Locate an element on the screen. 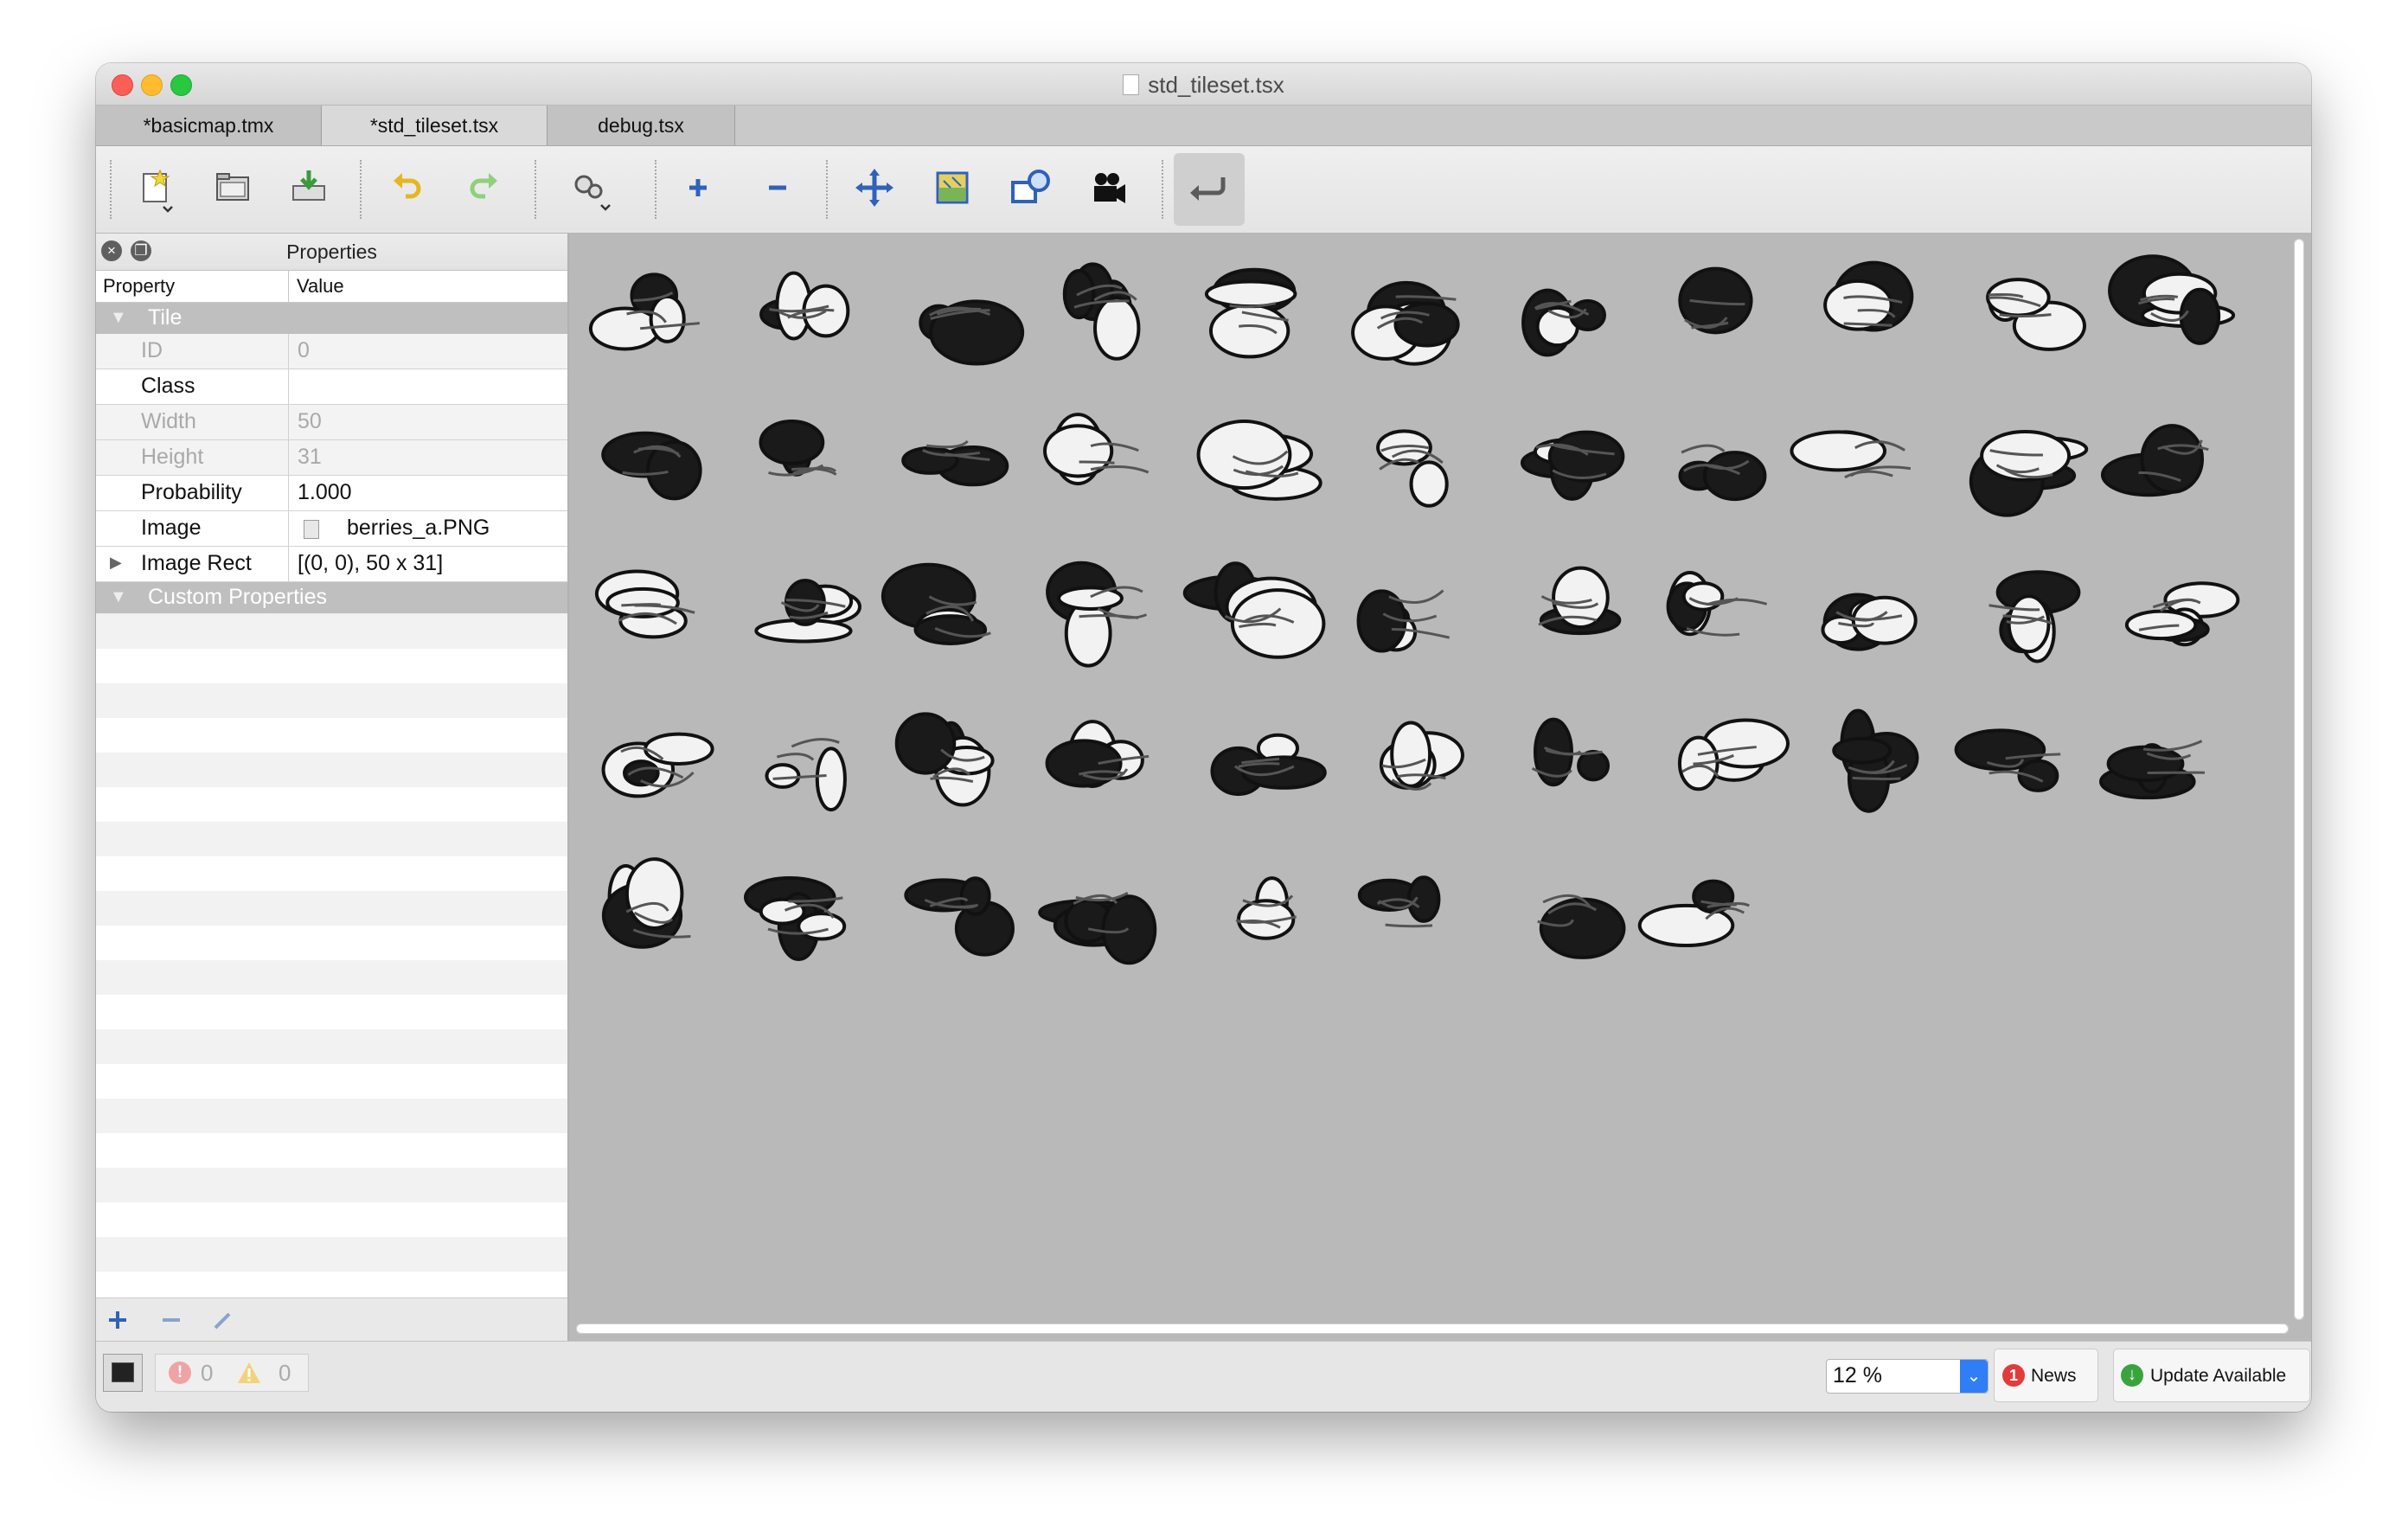 The height and width of the screenshot is (1538, 2408). add-property-icon is located at coordinates (118, 1320).